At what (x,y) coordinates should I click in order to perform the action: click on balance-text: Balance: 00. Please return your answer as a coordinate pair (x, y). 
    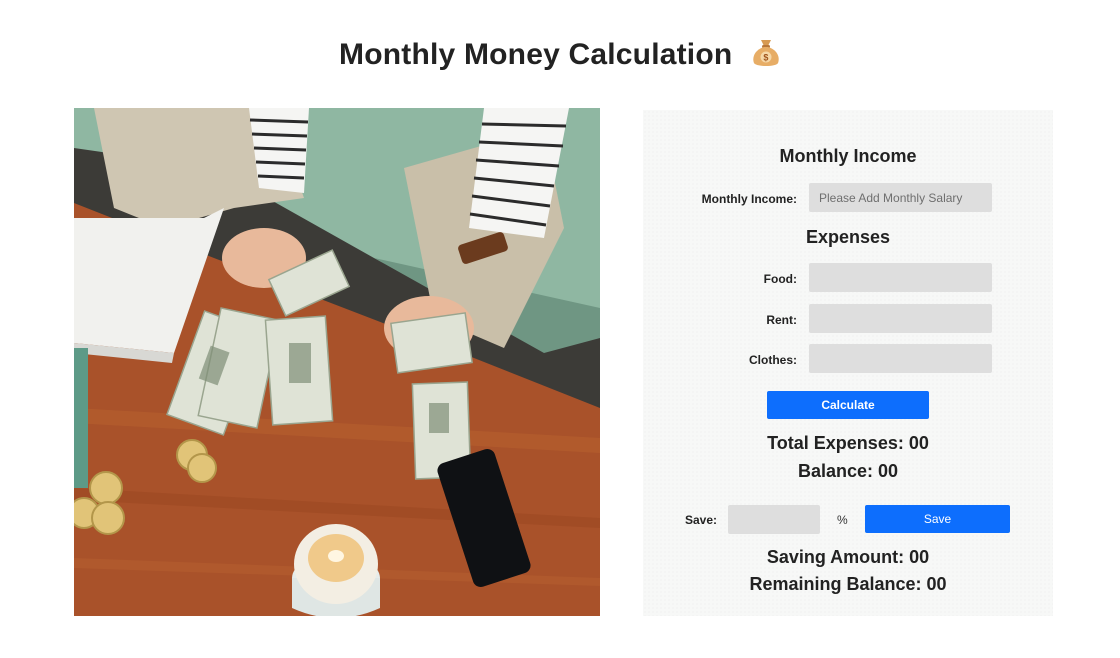
    Looking at the image, I should click on (848, 471).